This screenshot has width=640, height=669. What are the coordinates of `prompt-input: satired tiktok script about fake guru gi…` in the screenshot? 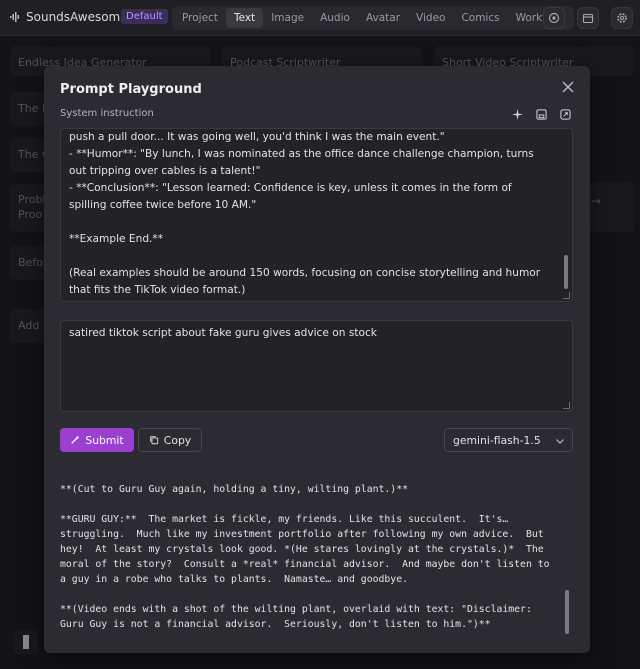 It's located at (316, 366).